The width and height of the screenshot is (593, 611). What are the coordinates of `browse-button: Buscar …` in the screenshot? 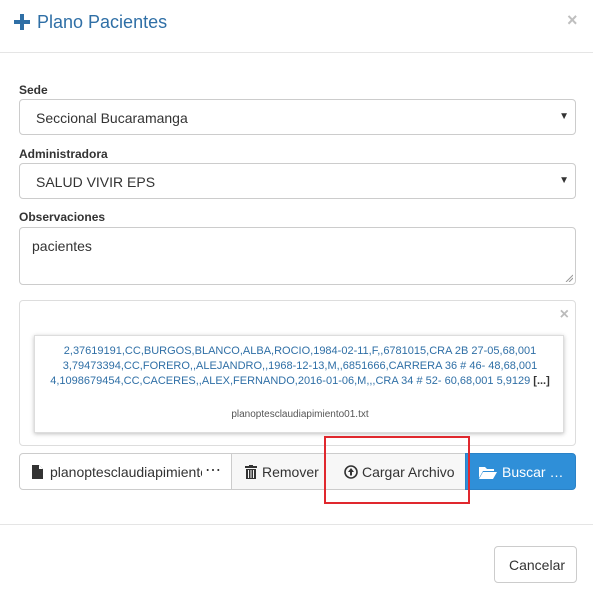 It's located at (520, 471).